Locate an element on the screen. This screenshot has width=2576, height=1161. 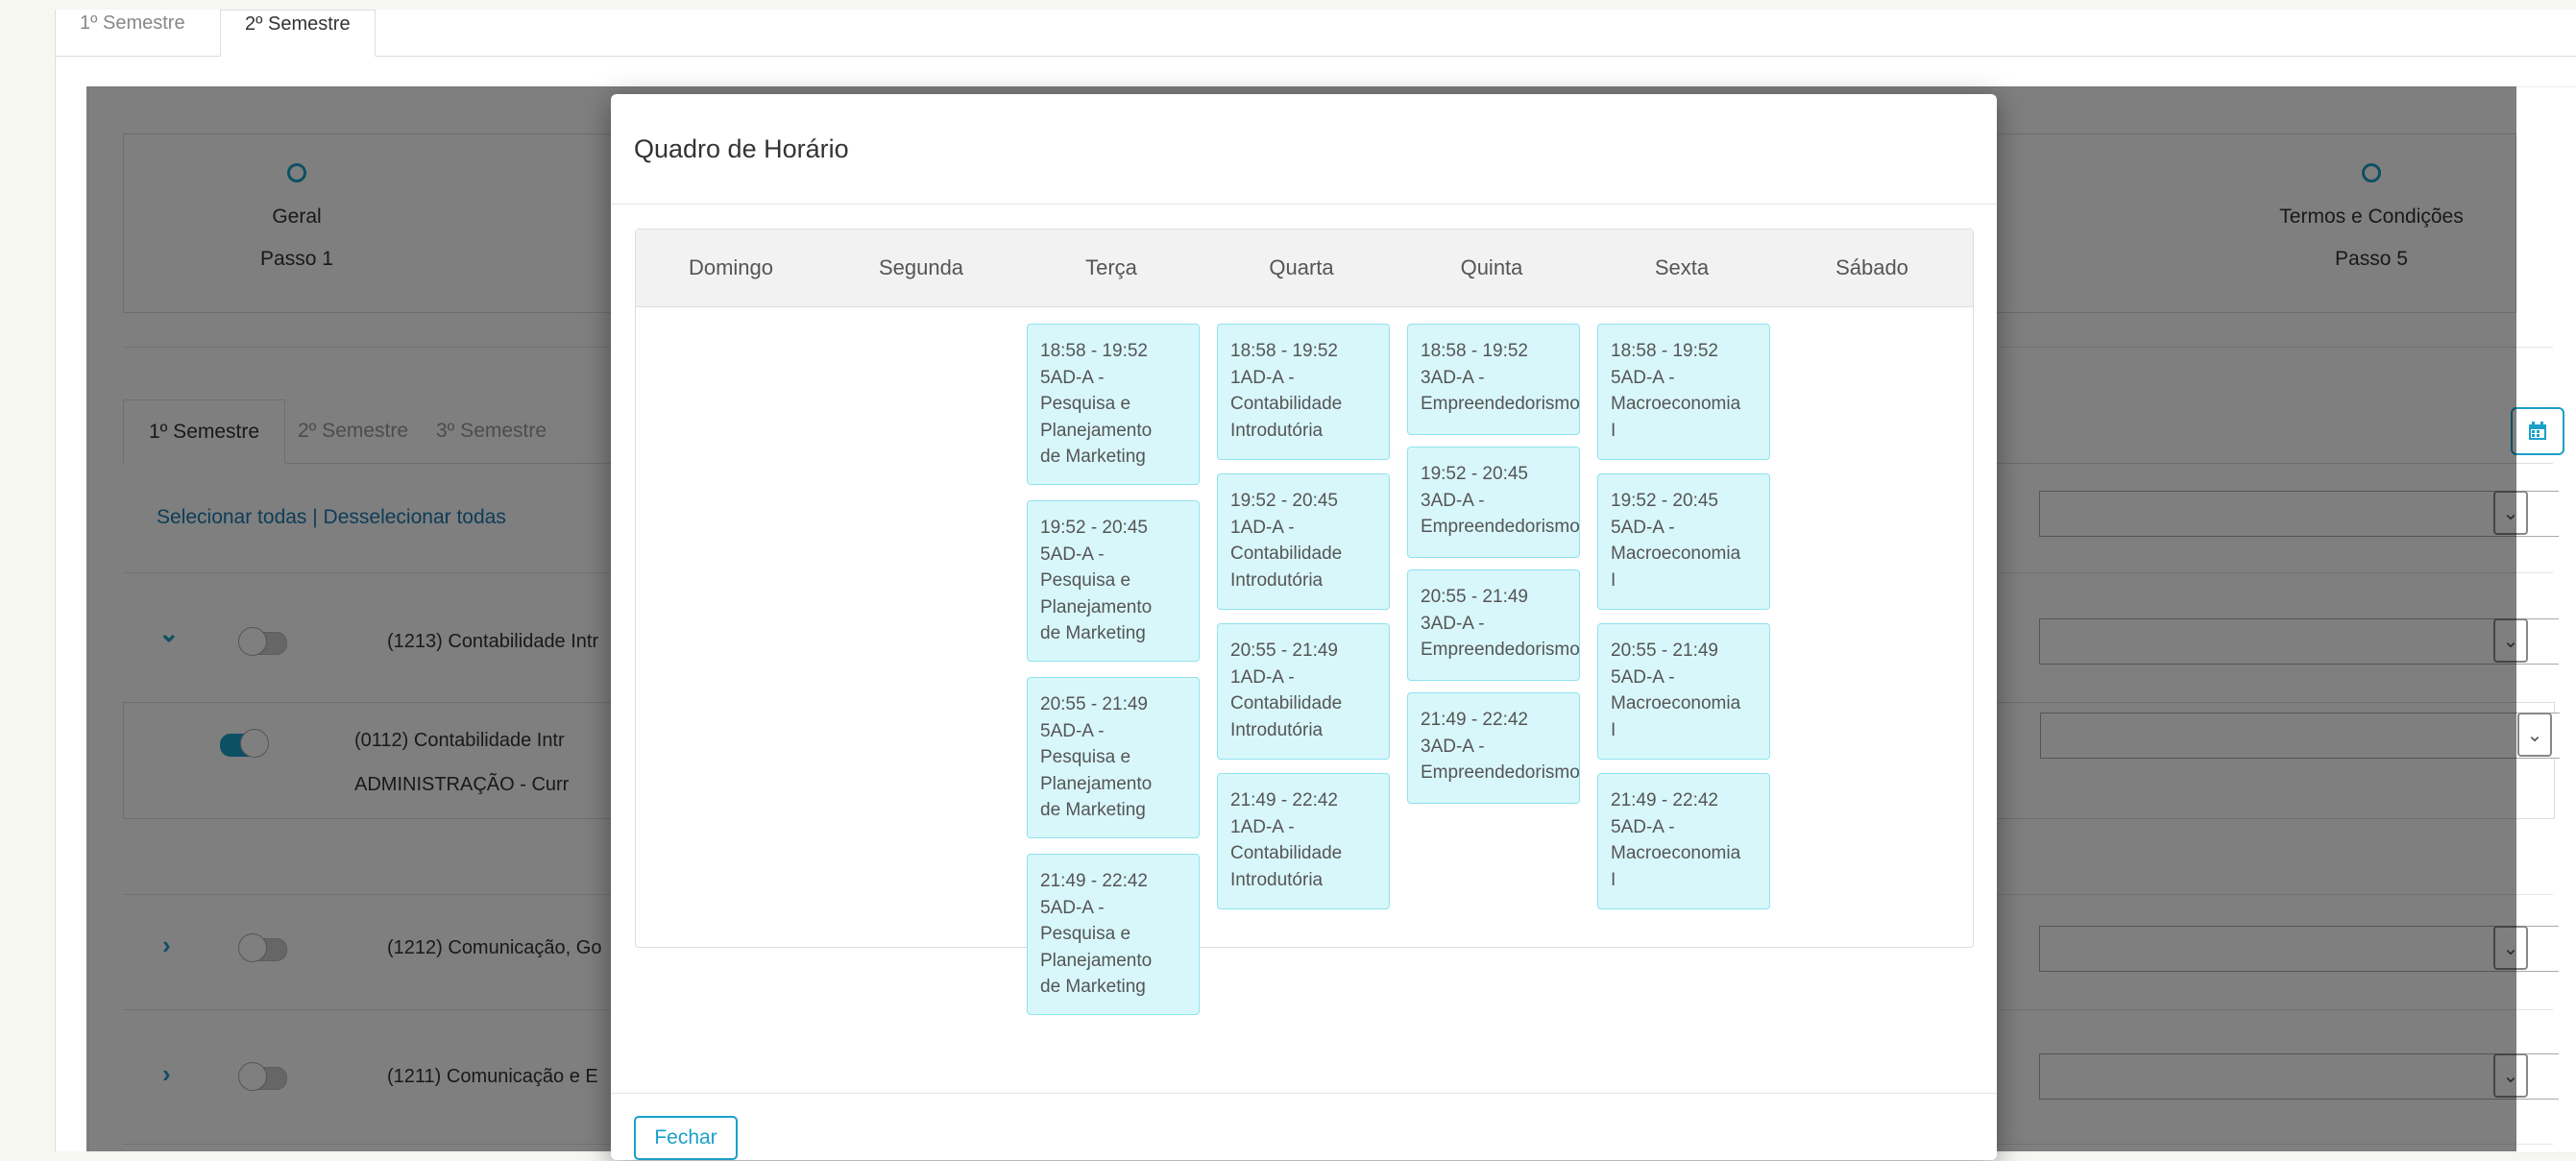
schedule-slot: 21:49 - 22:42 5AD-A - Macroeconomia I is located at coordinates (1684, 841).